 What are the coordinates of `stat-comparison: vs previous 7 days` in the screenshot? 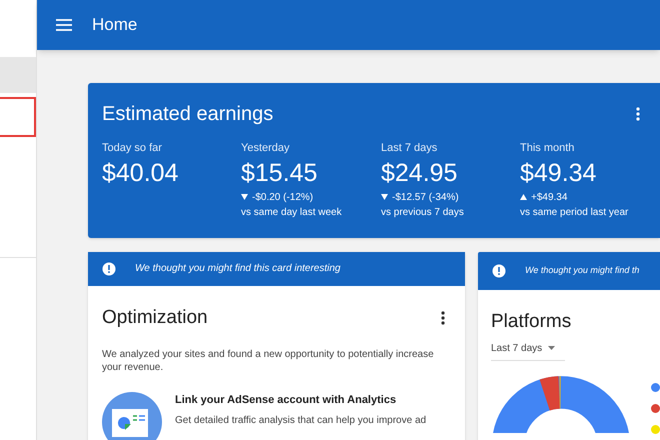 It's located at (423, 213).